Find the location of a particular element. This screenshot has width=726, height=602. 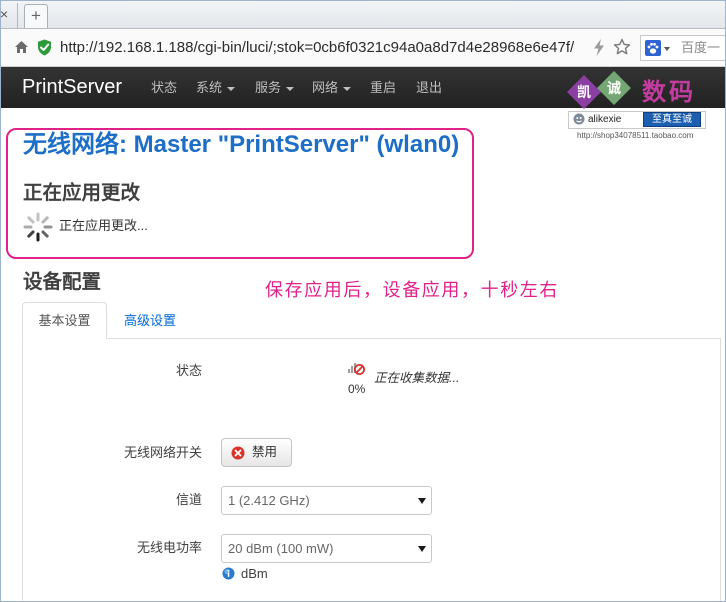

status-label: 状态 is located at coordinates (188, 370).